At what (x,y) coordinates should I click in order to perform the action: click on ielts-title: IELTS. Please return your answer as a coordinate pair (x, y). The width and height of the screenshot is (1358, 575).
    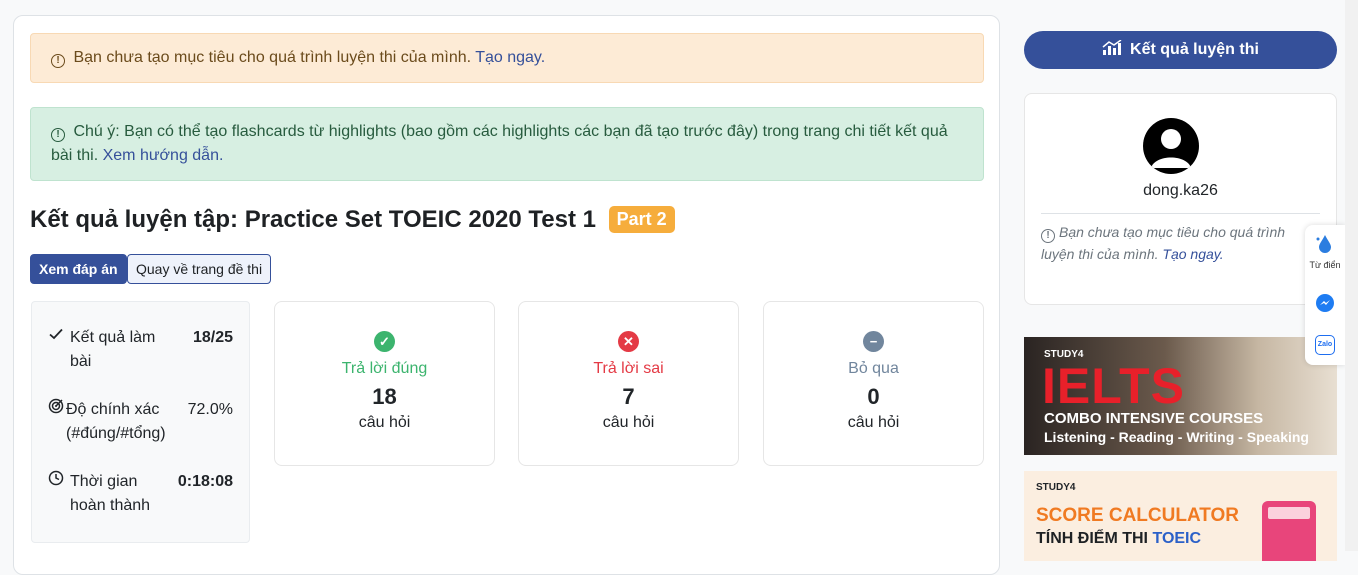
    Looking at the image, I should click on (1113, 386).